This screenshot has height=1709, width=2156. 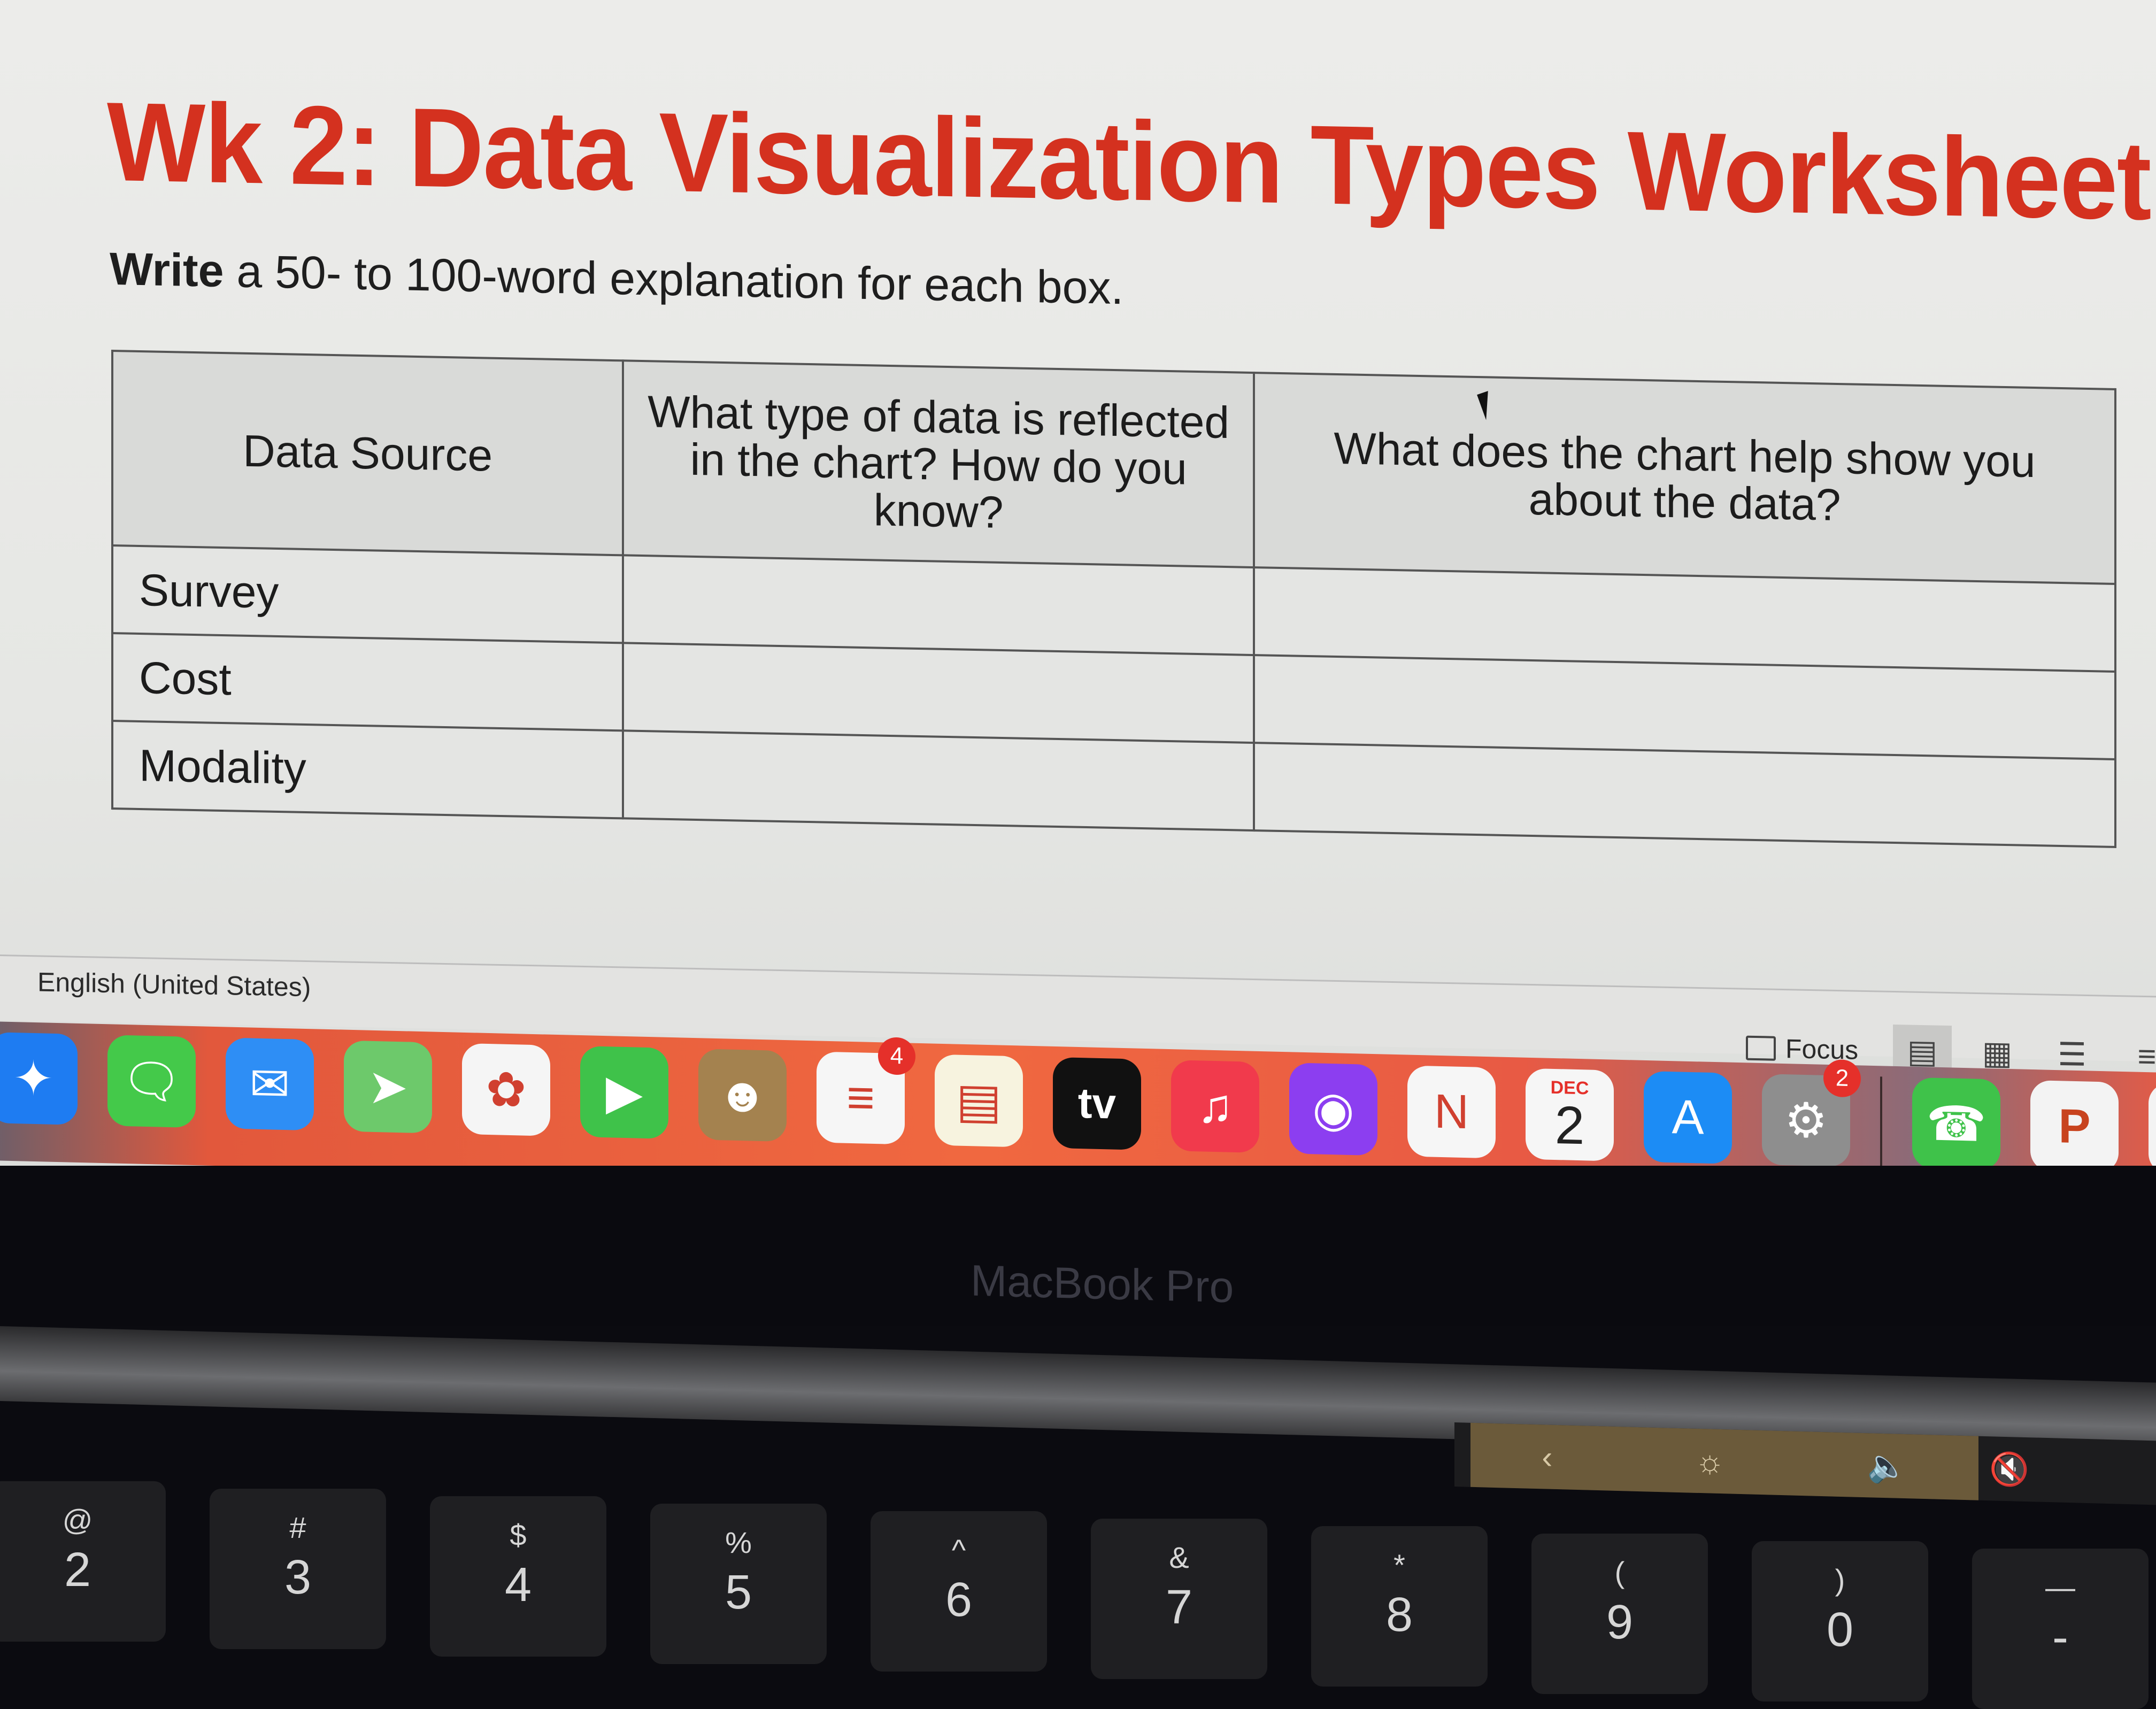 I want to click on dock-app-safari: ✦, so click(x=39, y=1079).